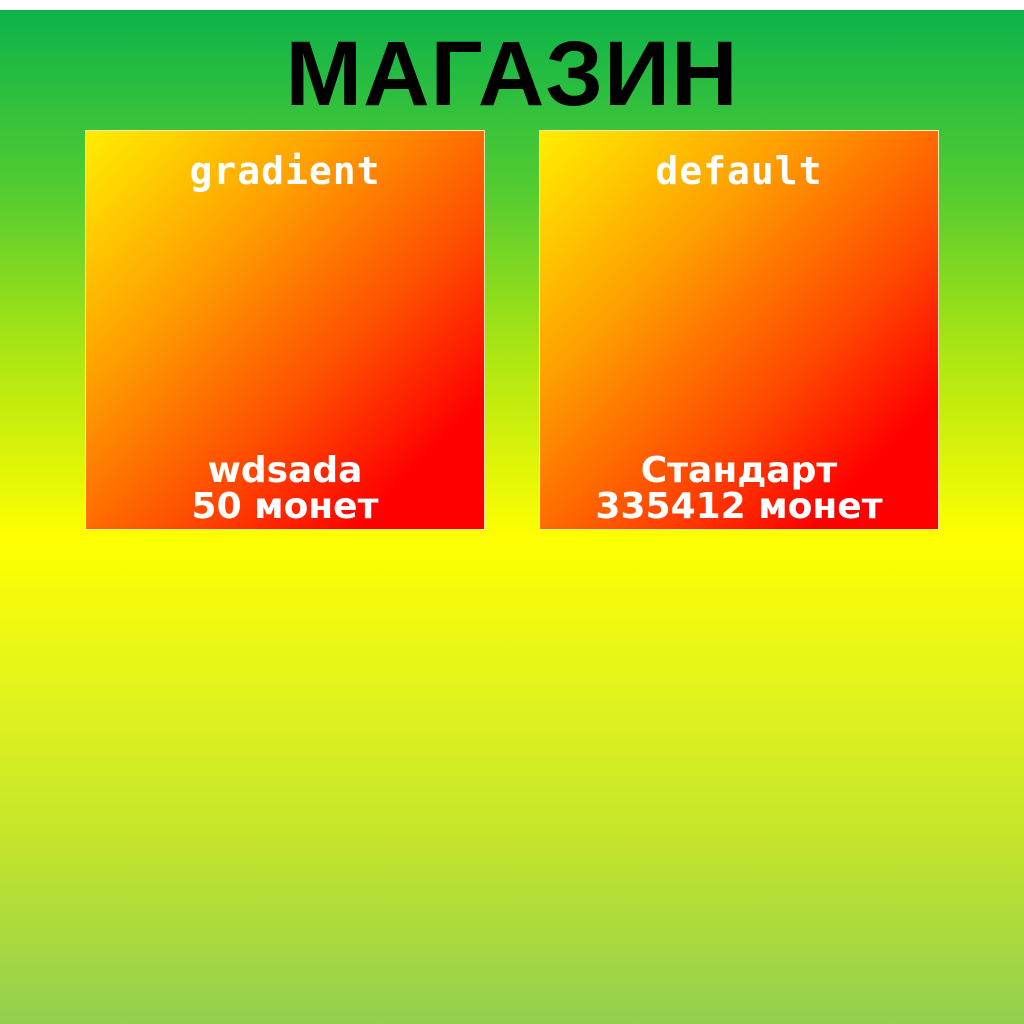 The image size is (1024, 1024). Describe the element at coordinates (512, 74) in the screenshot. I see `page-title: МАГАЗИН` at that location.